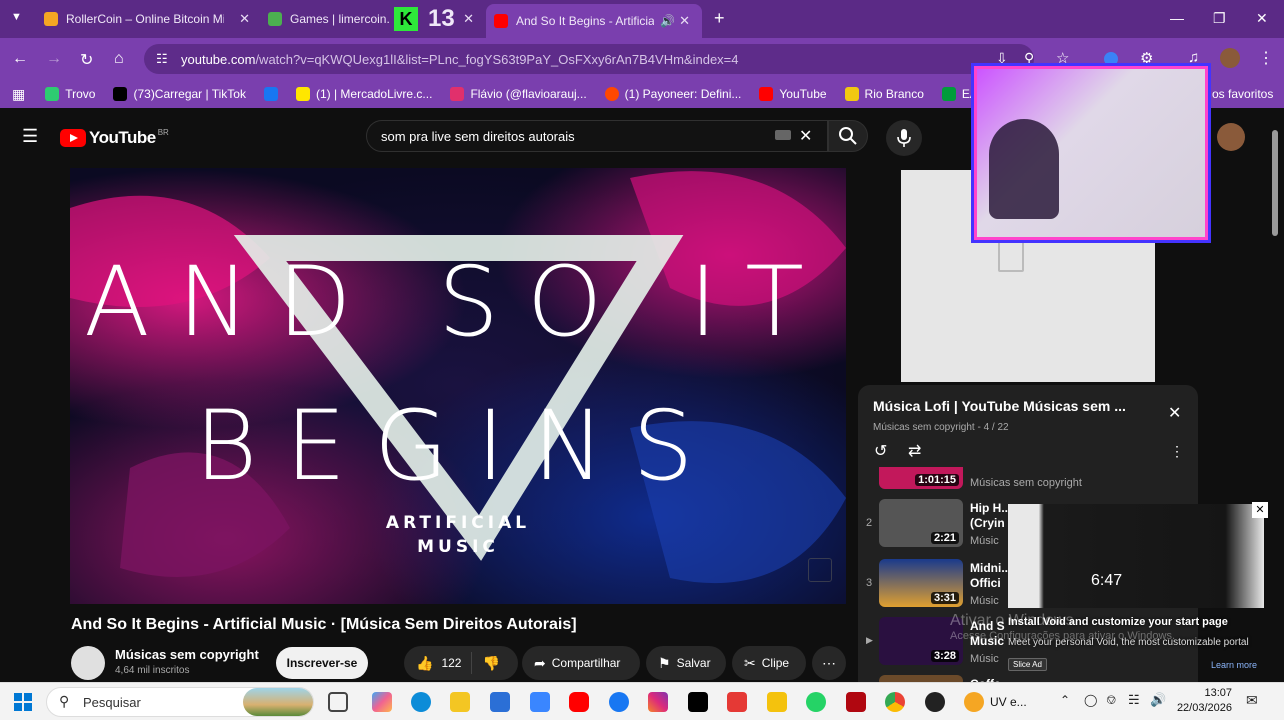 Image resolution: width=1284 pixels, height=720 pixels. What do you see at coordinates (686, 663) in the screenshot?
I see `save-button: ⚑ Salvar` at bounding box center [686, 663].